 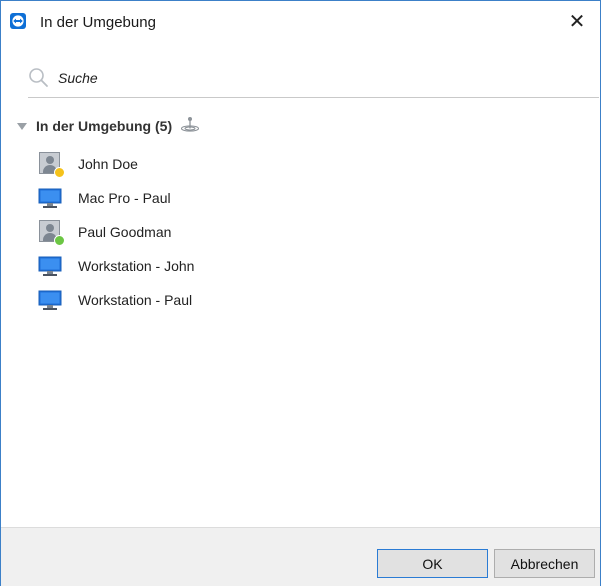 I want to click on radar-icon, so click(x=190, y=126).